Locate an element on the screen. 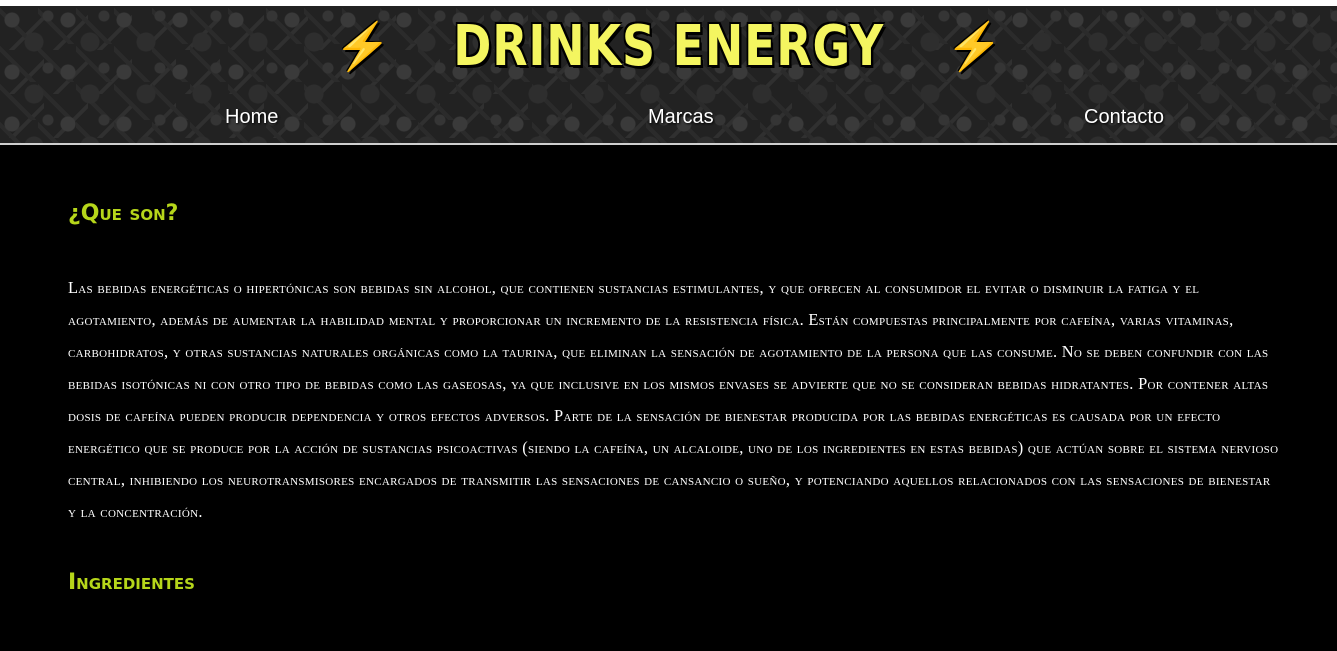  main-nav: Home Marcas Contacto is located at coordinates (668, 123).